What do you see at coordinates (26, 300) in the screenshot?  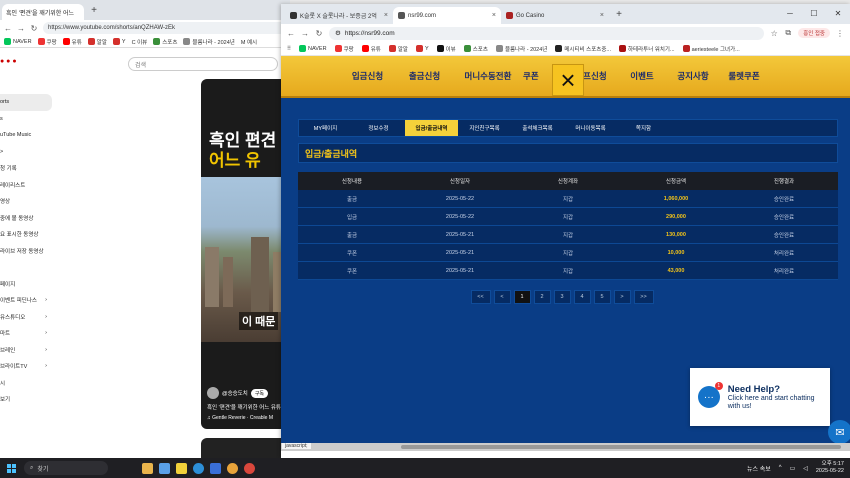 I see `sidebar-item: 이벤트 피딘나스 ›` at bounding box center [26, 300].